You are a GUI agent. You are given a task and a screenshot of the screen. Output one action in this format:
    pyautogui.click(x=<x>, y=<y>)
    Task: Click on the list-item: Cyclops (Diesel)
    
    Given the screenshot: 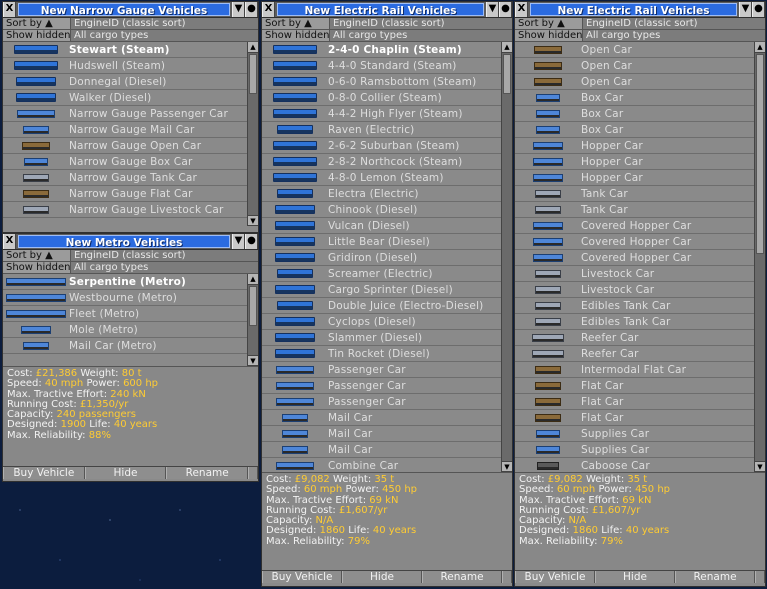 What is the action you would take?
    pyautogui.click(x=387, y=322)
    